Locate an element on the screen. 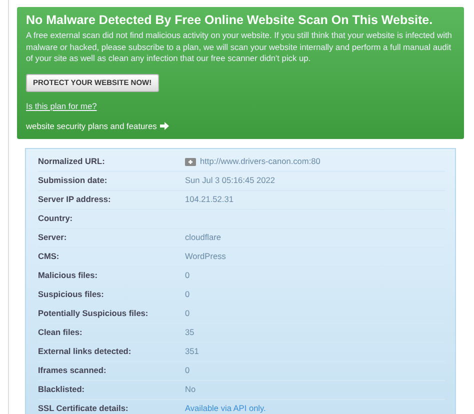 The height and width of the screenshot is (414, 474). plan-link: Is this plan for me? is located at coordinates (61, 106).